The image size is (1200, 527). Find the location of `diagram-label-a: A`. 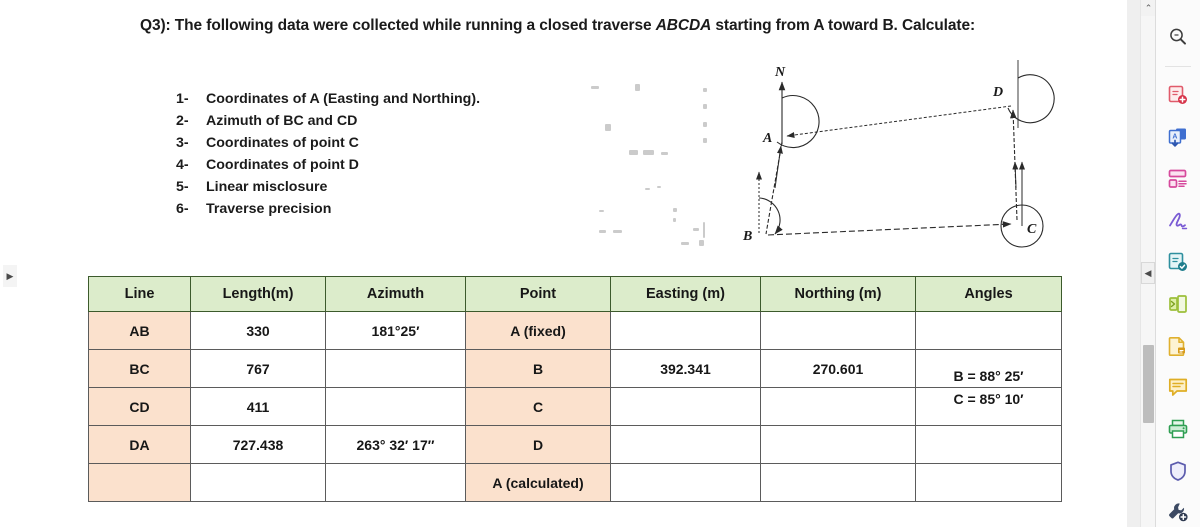

diagram-label-a: A is located at coordinates (767, 138).